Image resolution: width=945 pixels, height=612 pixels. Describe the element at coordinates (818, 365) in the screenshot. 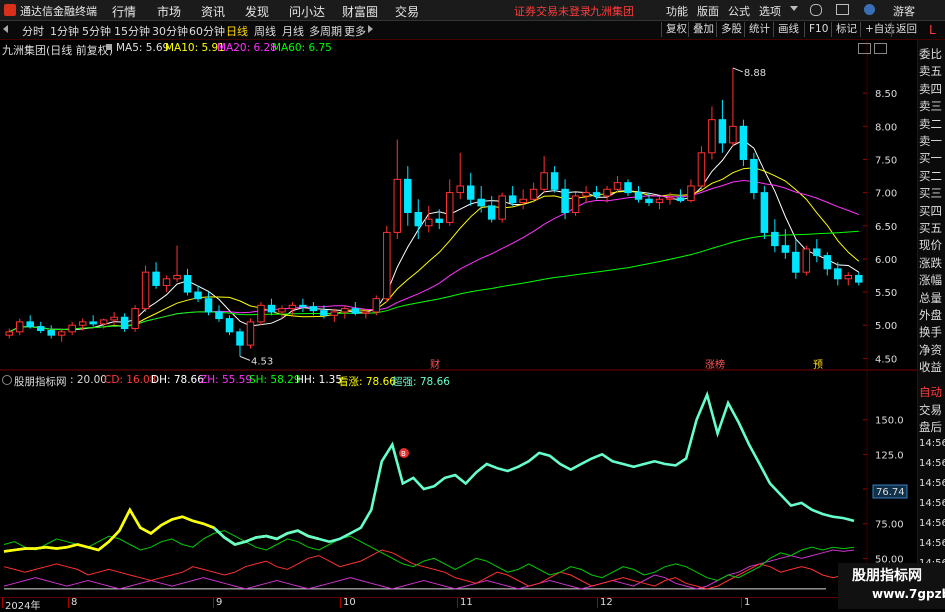

I see `event-marker: 预` at that location.